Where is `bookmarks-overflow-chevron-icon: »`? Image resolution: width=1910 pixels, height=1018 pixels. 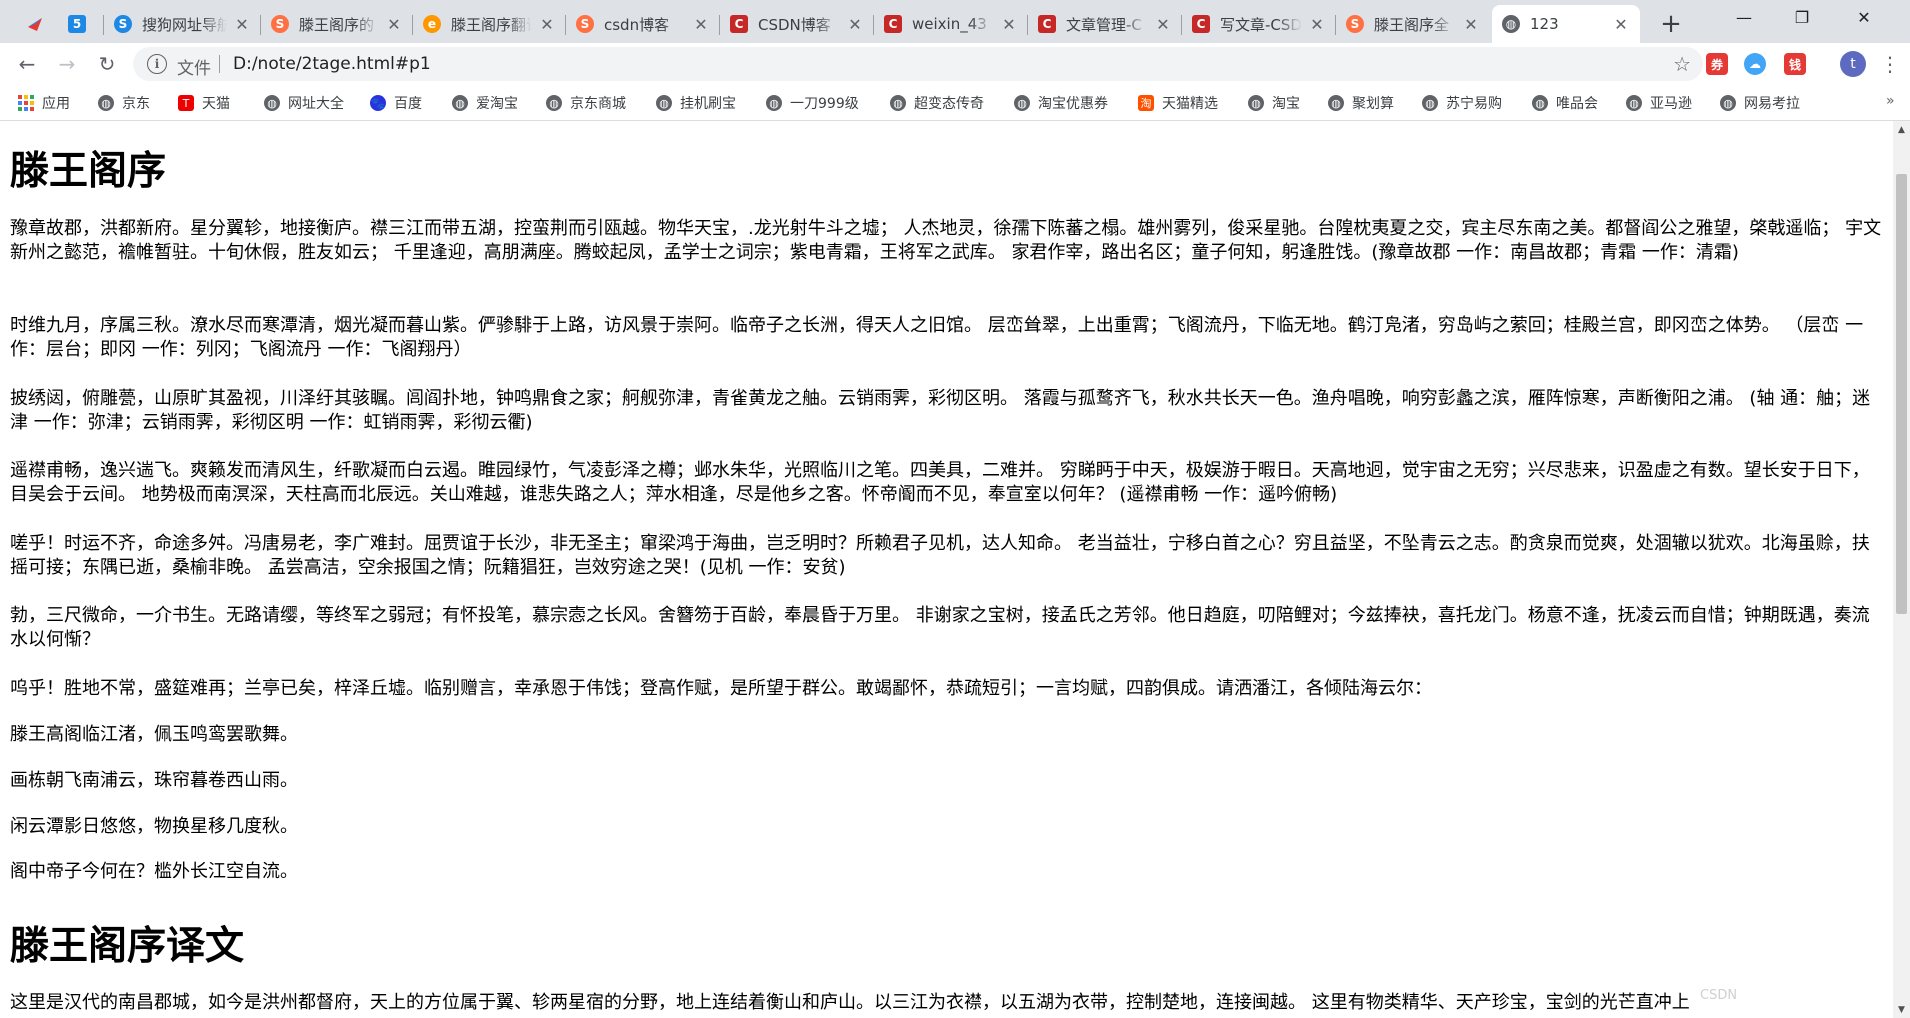
bookmarks-overflow-chevron-icon: » is located at coordinates (1890, 101).